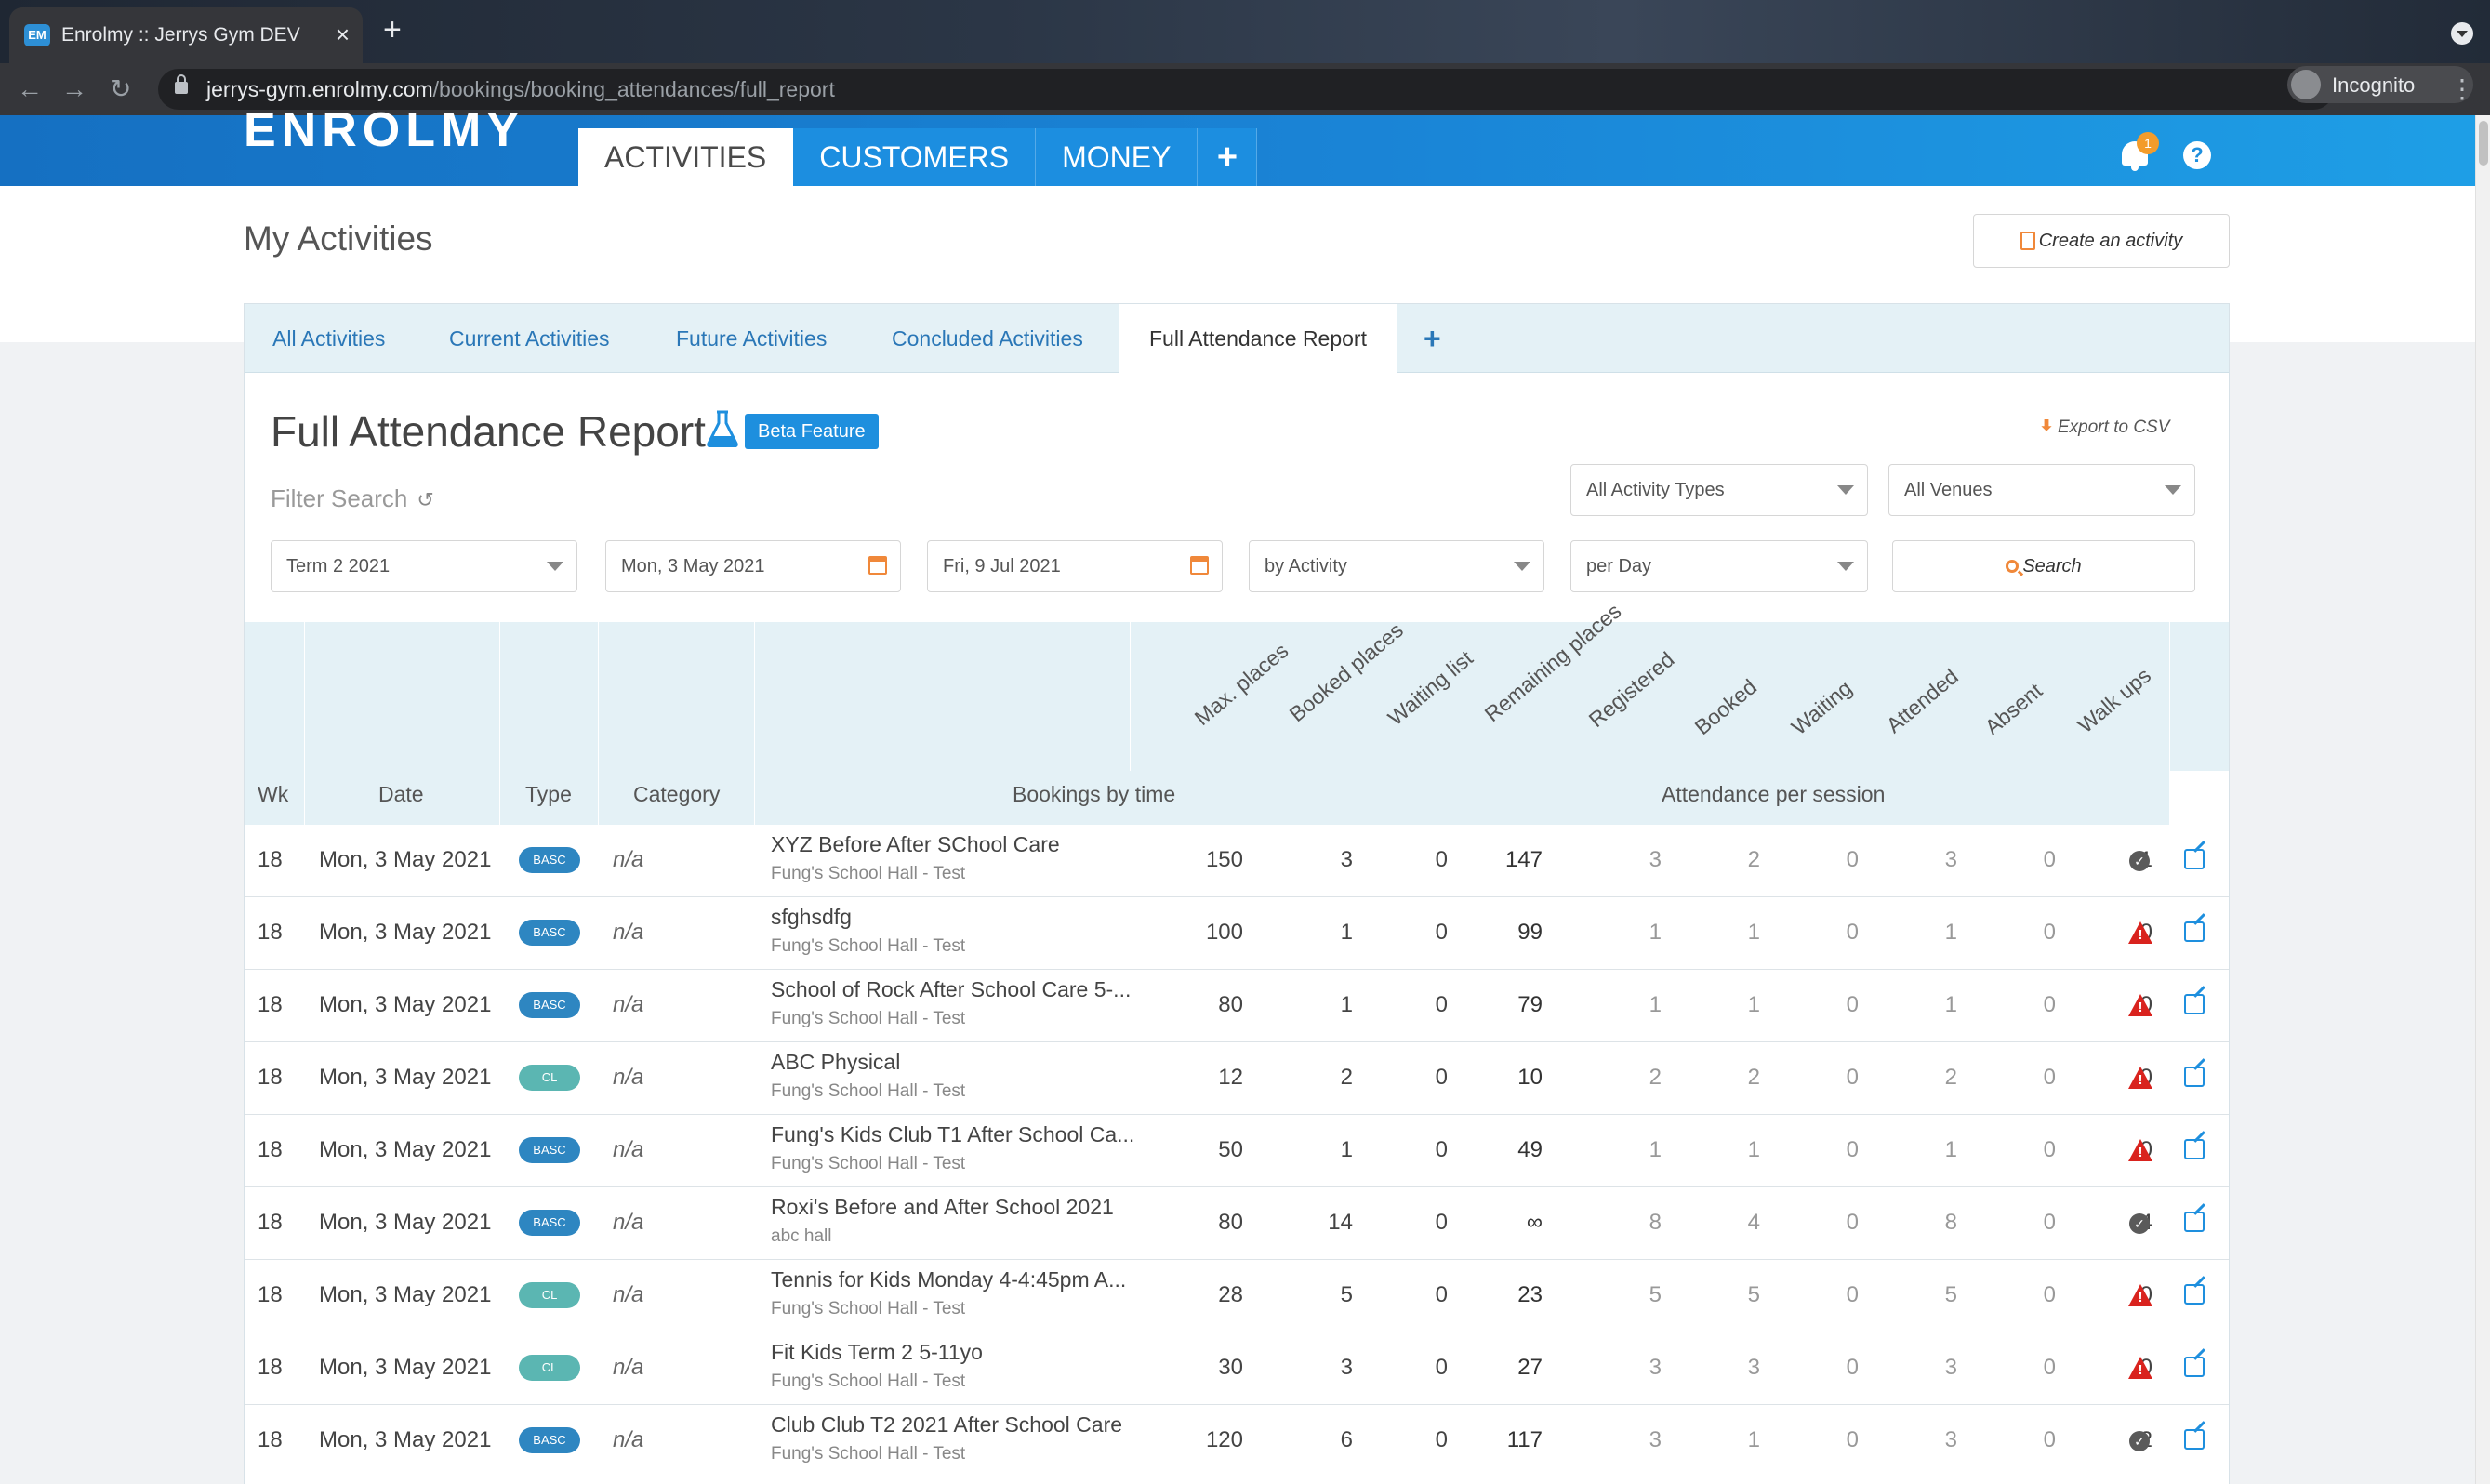 This screenshot has height=1484, width=2490. What do you see at coordinates (1346, 1149) in the screenshot?
I see `cell-booked: 1` at bounding box center [1346, 1149].